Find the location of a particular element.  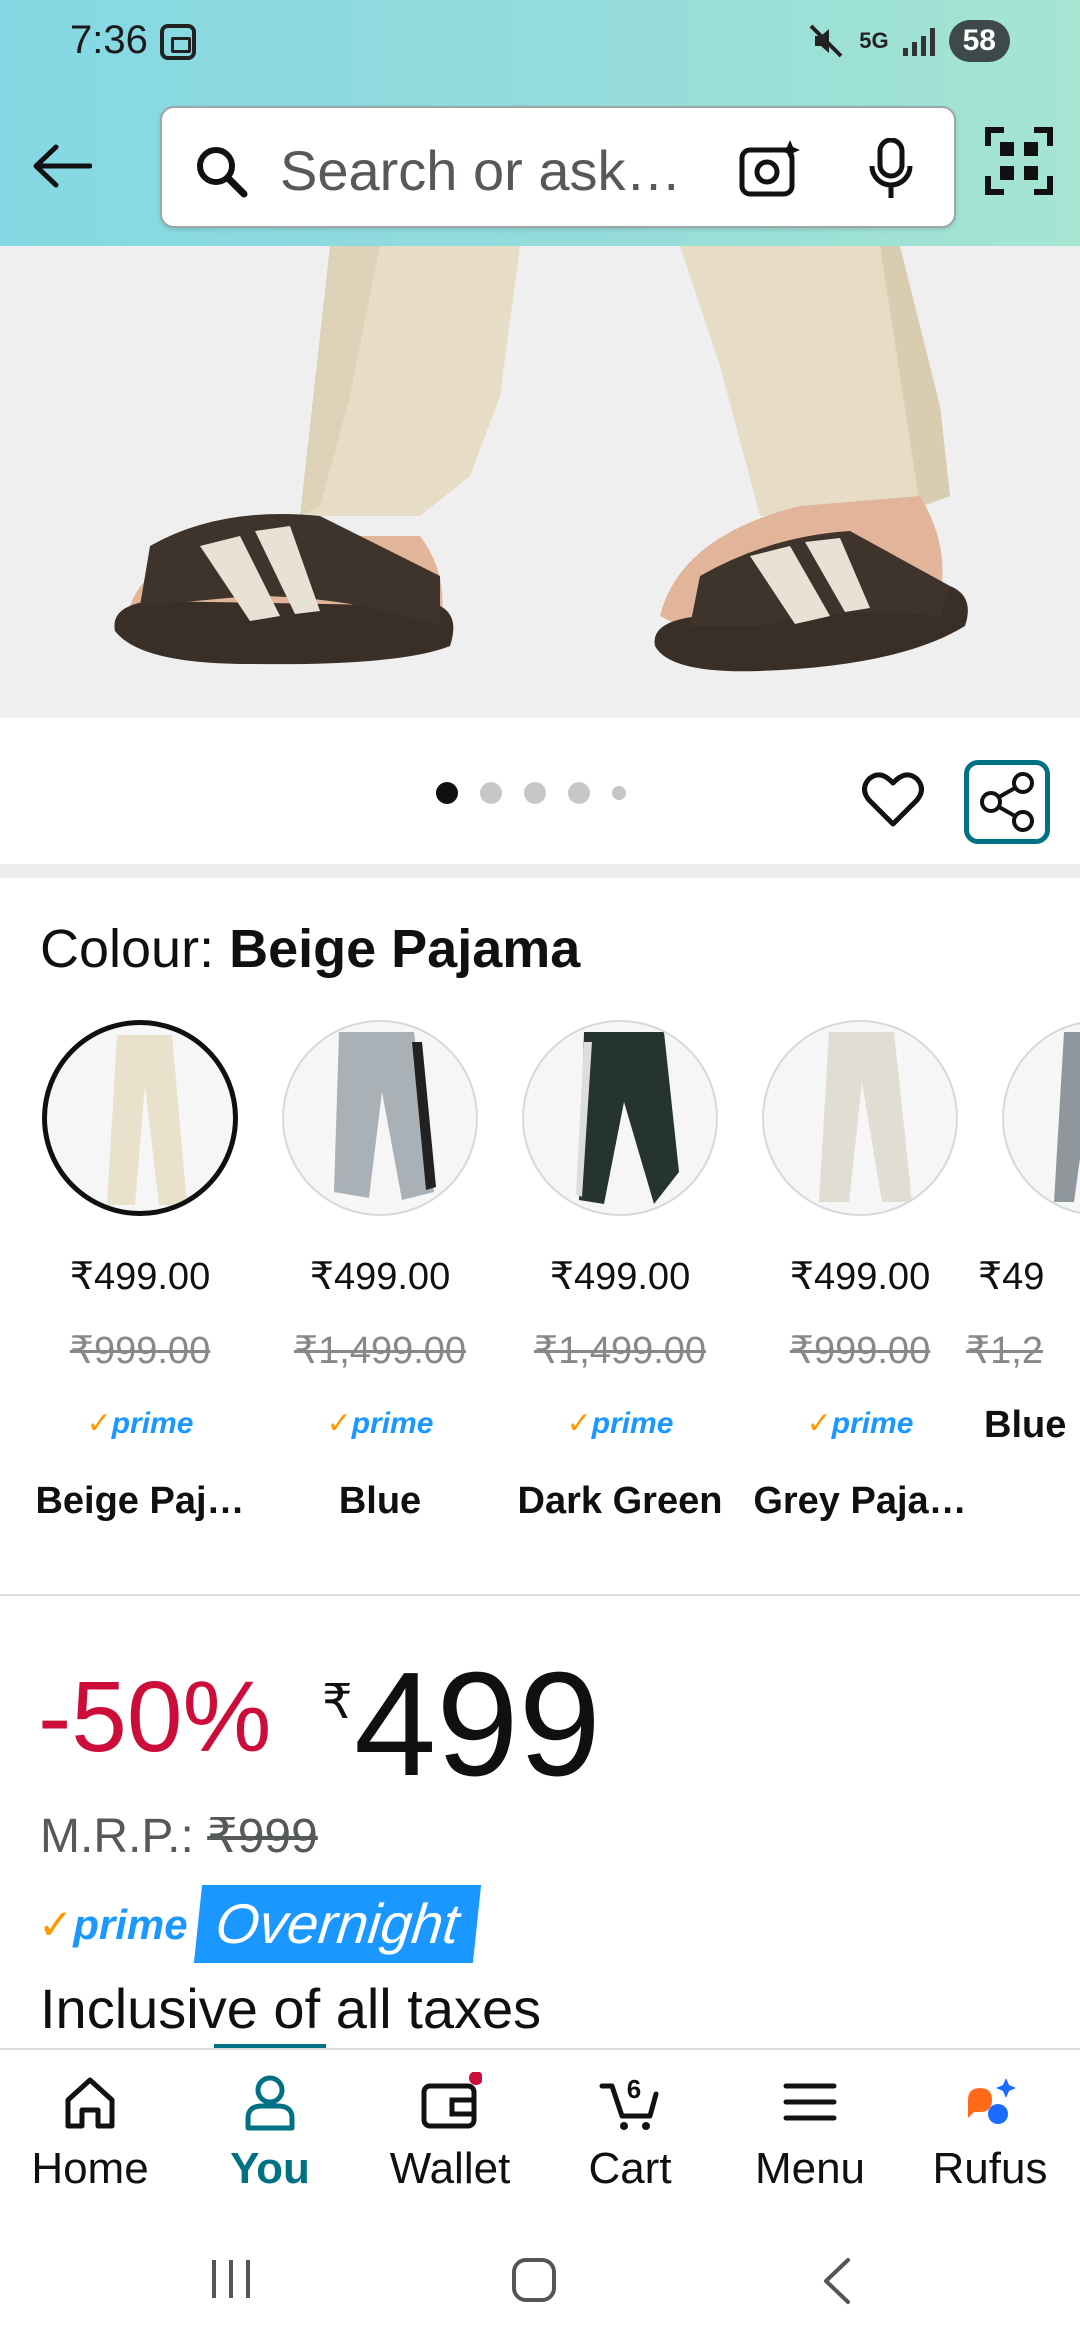

person-icon is located at coordinates (270, 2103).